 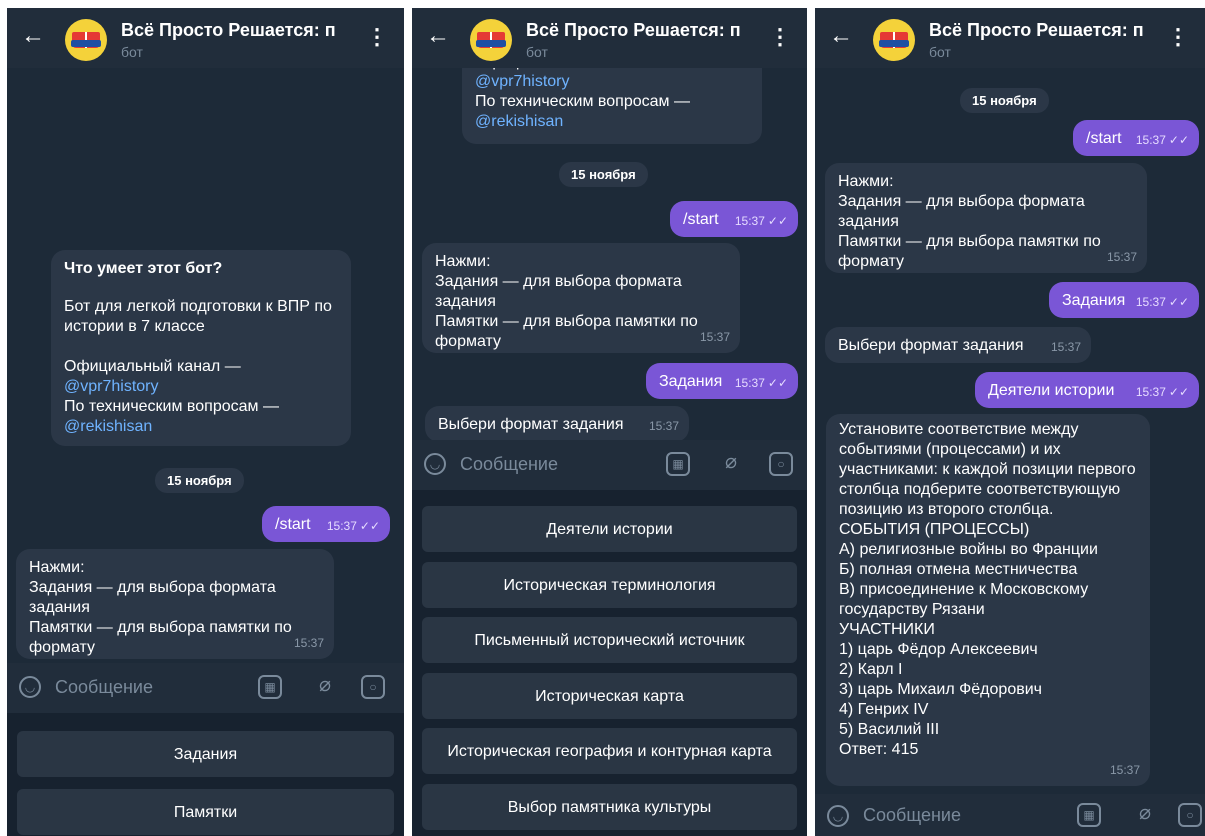 What do you see at coordinates (205, 754) in the screenshot?
I see `keyboard-button-tasks: Задания` at bounding box center [205, 754].